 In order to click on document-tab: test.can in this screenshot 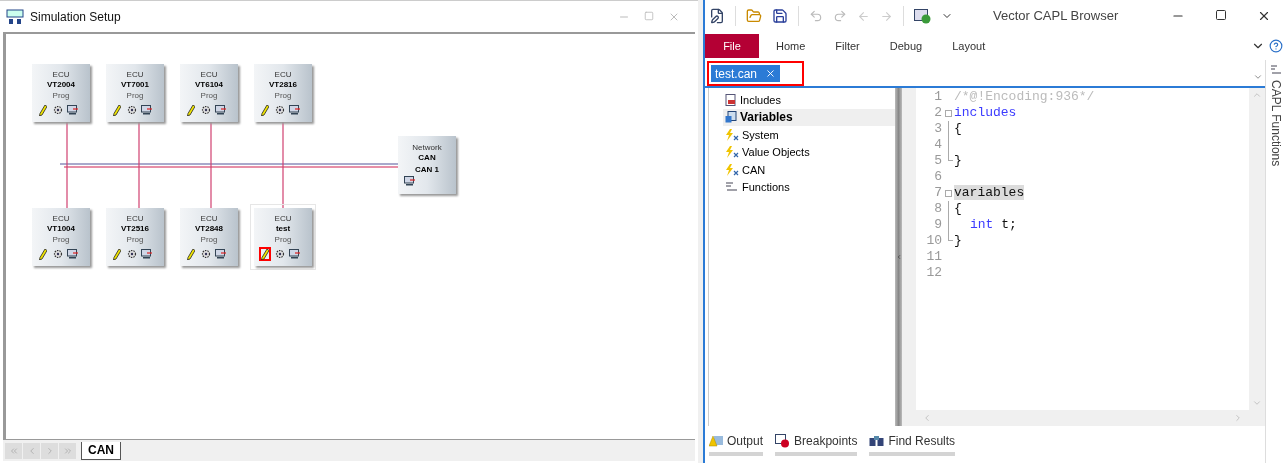, I will do `click(746, 73)`.